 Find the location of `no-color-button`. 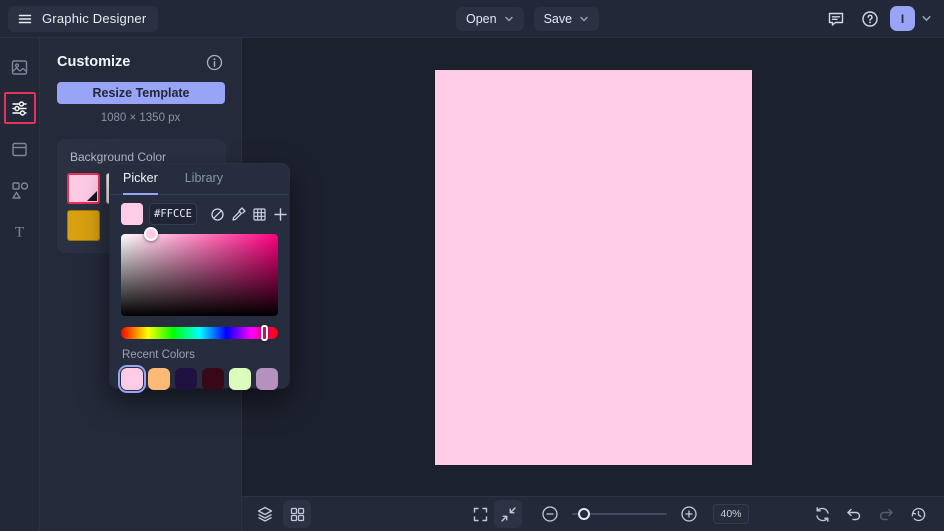

no-color-button is located at coordinates (217, 214).